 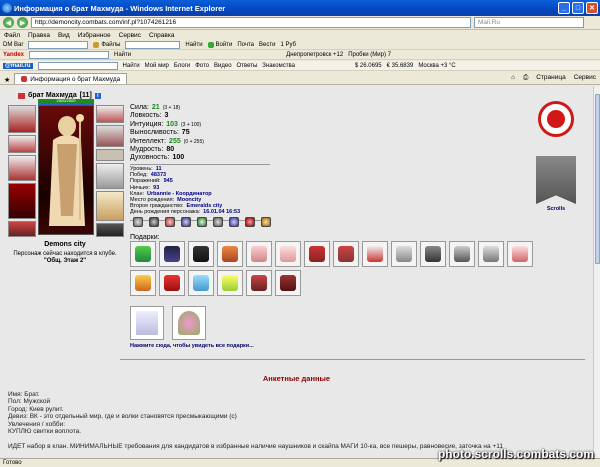 What do you see at coordinates (182, 66) in the screenshot?
I see `blogs-button: Блоги` at bounding box center [182, 66].